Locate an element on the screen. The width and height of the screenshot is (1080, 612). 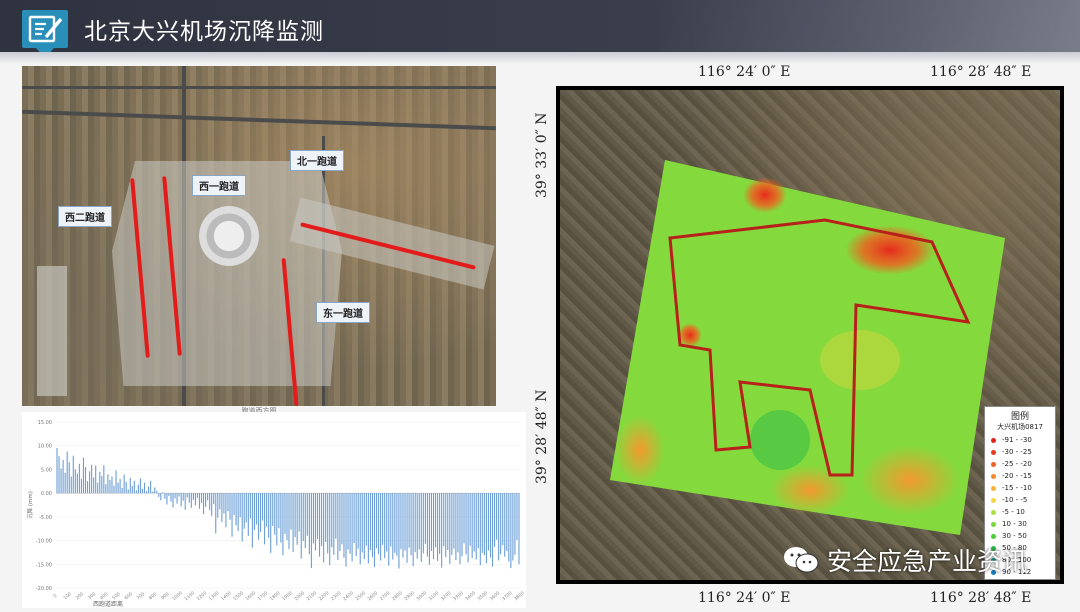
legend-item: -10 - -5 is located at coordinates (1020, 500).